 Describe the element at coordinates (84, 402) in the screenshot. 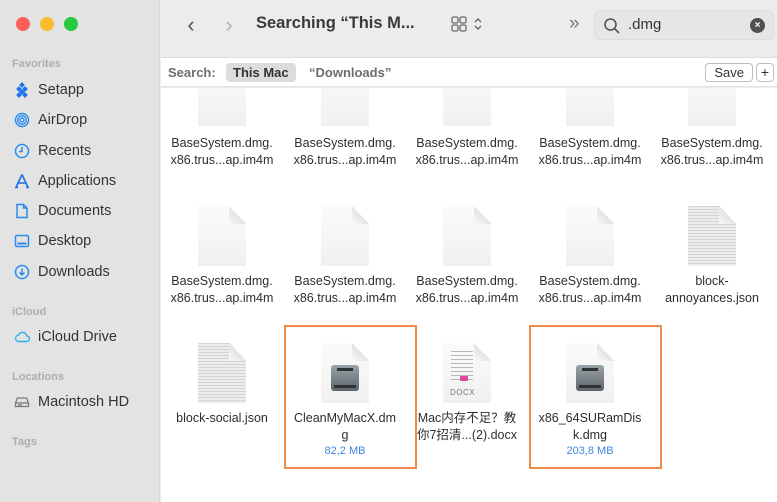

I see `sidebar-item-label: Macintosh HD` at that location.